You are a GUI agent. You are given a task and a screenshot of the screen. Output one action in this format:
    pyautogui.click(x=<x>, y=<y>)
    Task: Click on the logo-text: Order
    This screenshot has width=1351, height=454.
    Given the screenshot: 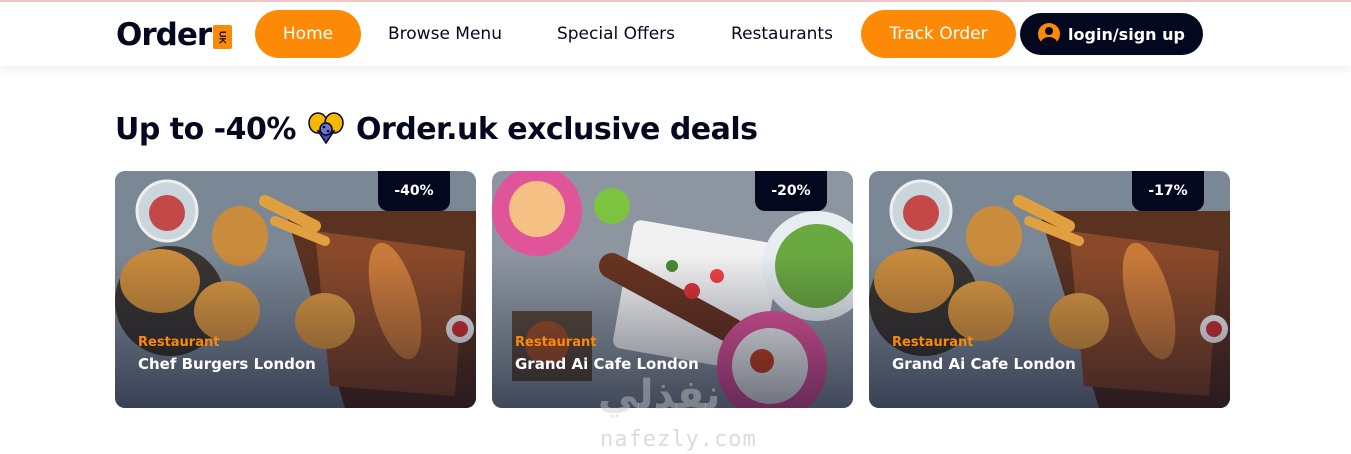 What is the action you would take?
    pyautogui.click(x=164, y=35)
    